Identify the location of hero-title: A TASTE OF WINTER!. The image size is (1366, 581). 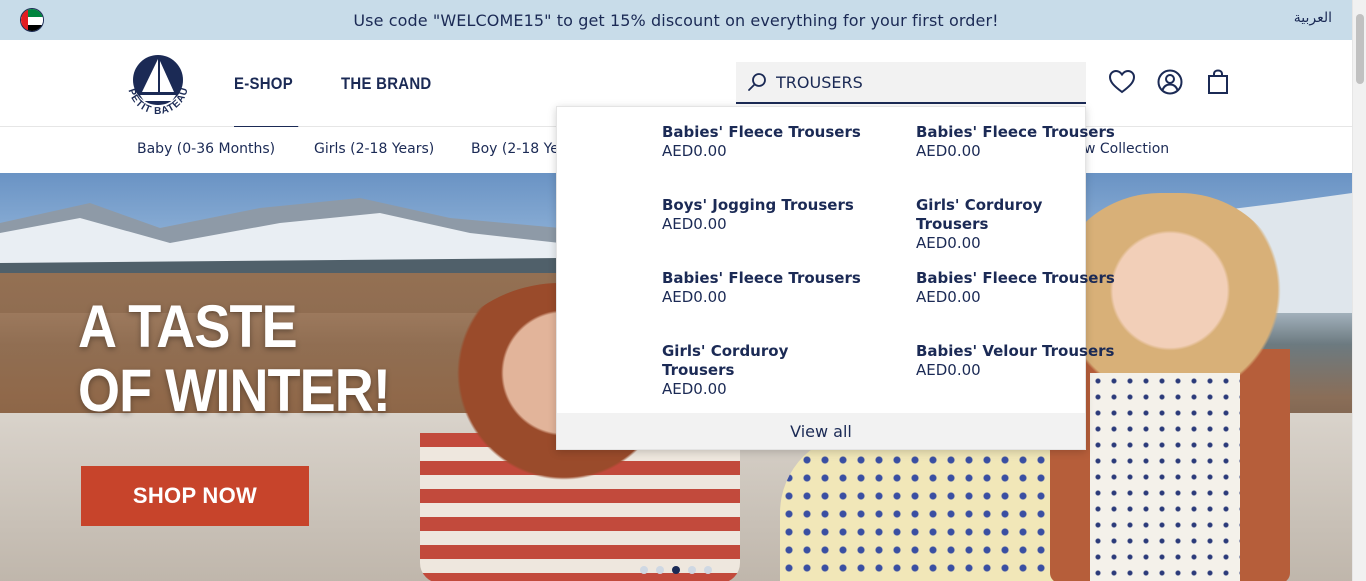
(234, 358).